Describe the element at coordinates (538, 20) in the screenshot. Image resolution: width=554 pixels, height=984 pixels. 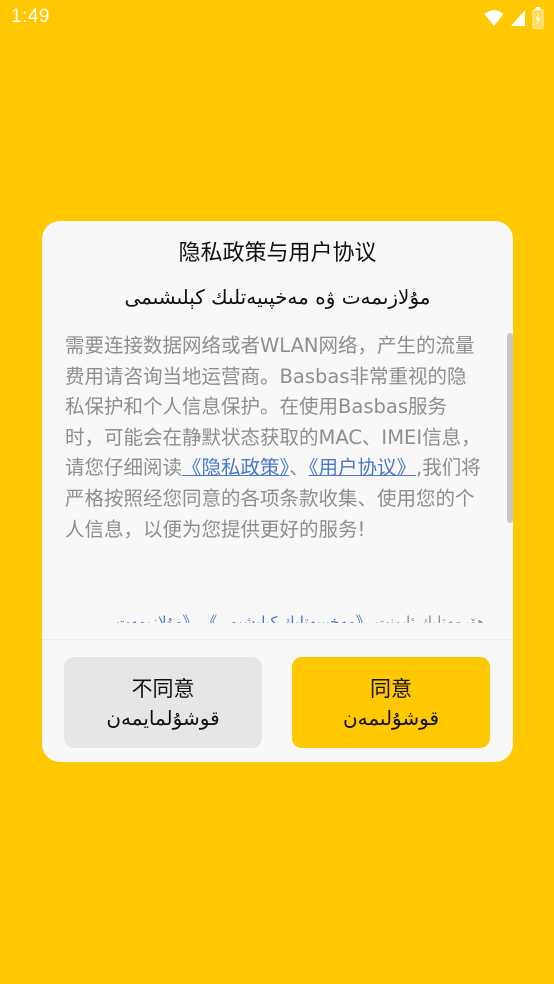
I see `battery-icon` at that location.